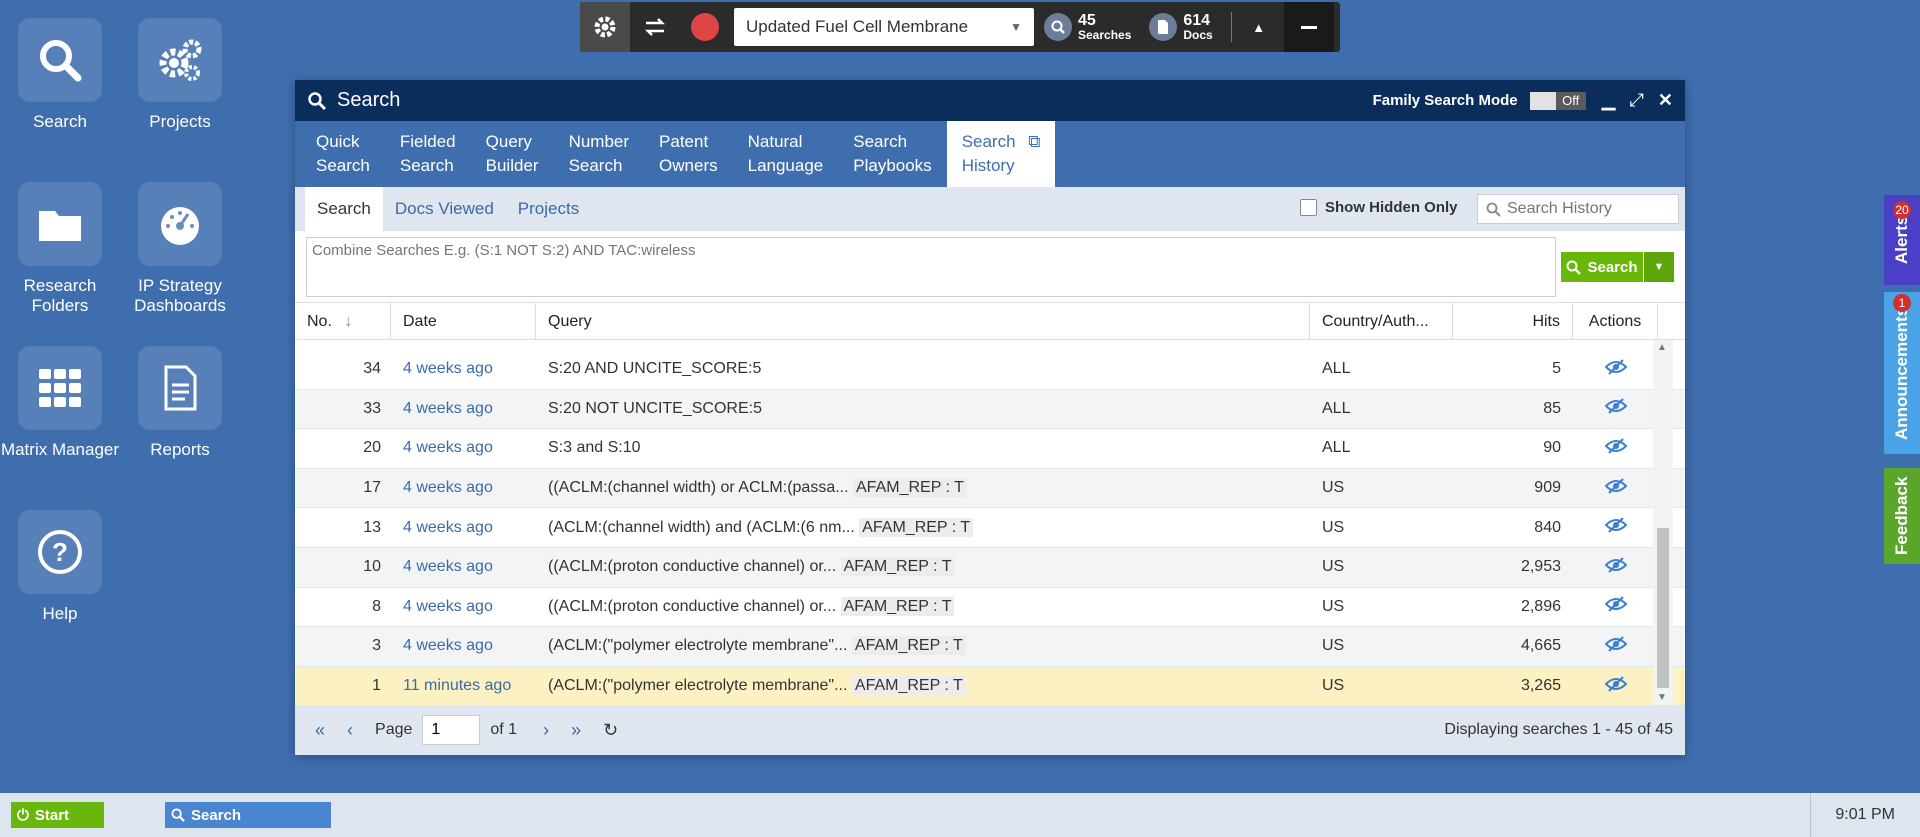 This screenshot has height=837, width=1920. I want to click on window-titlebar: Search Family Search Mode Off ▁ ⤢ ✕, so click(990, 100).